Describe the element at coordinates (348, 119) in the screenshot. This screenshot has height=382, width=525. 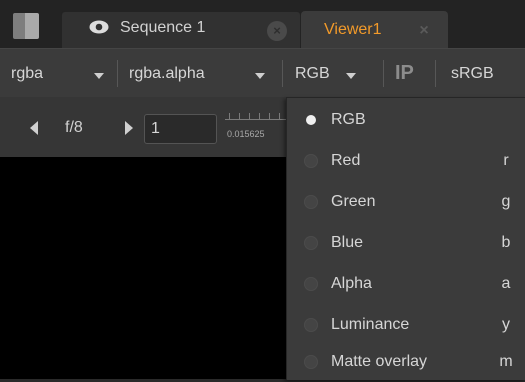
I see `menu-item-label: RGB` at that location.